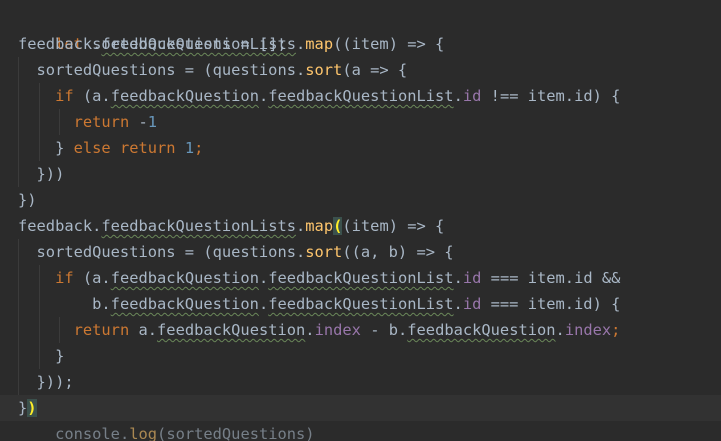 The image size is (721, 441). I want to click on code-token: (sortedQuestions), so click(236, 433).